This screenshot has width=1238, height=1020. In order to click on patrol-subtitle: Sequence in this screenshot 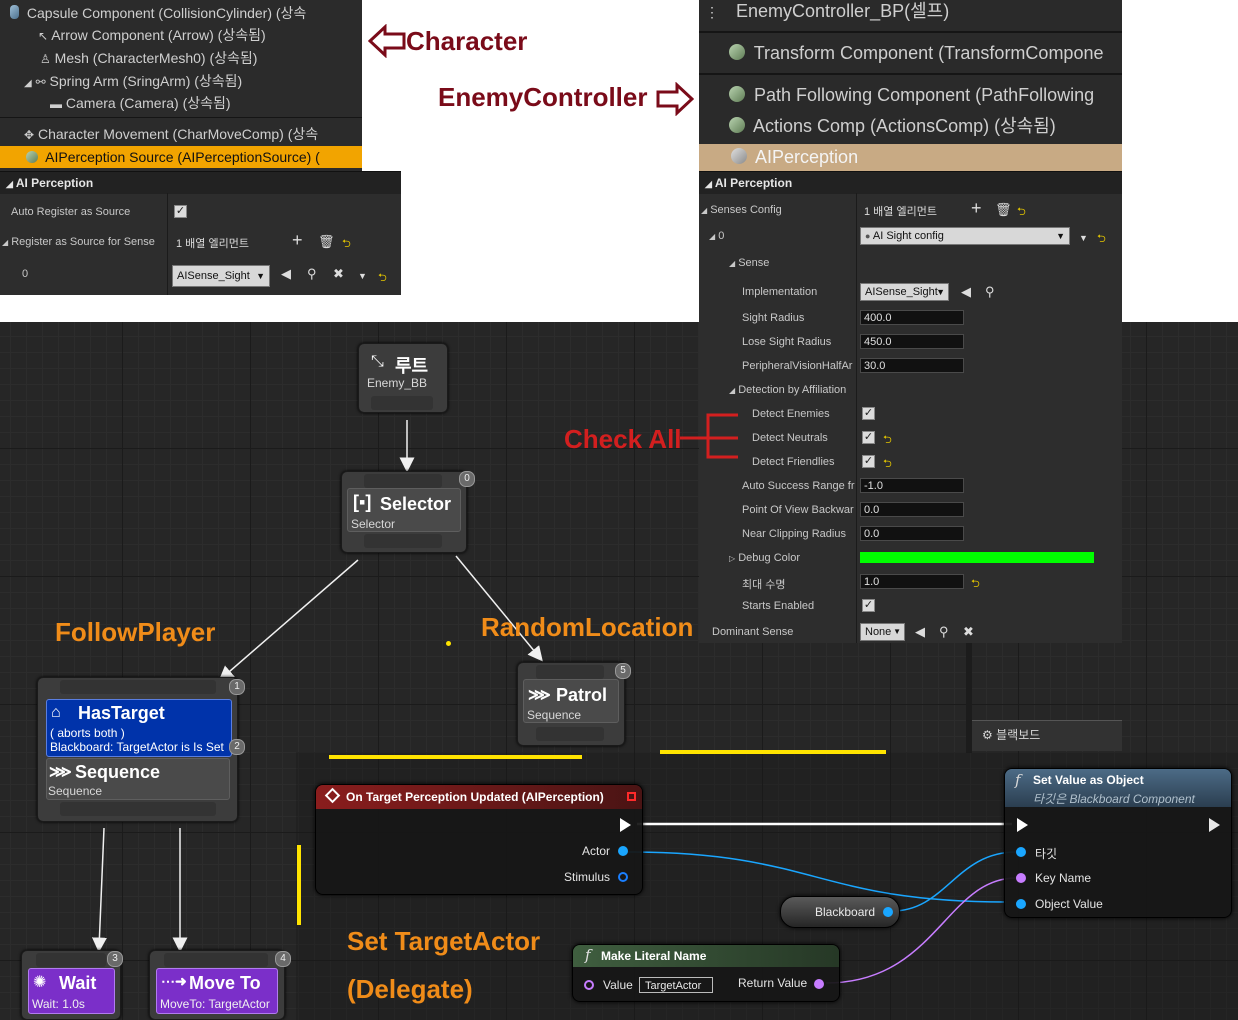, I will do `click(554, 715)`.